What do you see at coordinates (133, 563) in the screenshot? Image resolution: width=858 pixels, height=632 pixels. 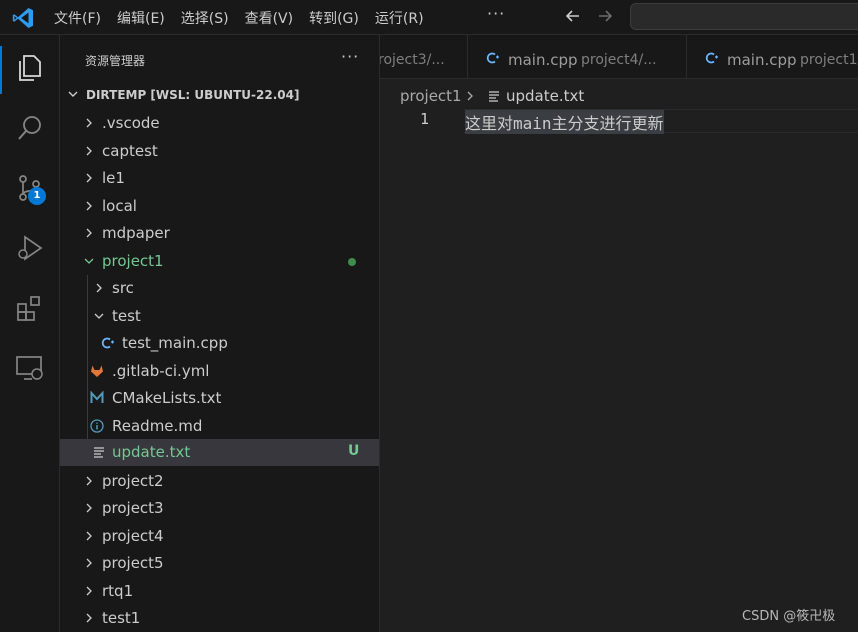 I see `tree-item-label: project5` at bounding box center [133, 563].